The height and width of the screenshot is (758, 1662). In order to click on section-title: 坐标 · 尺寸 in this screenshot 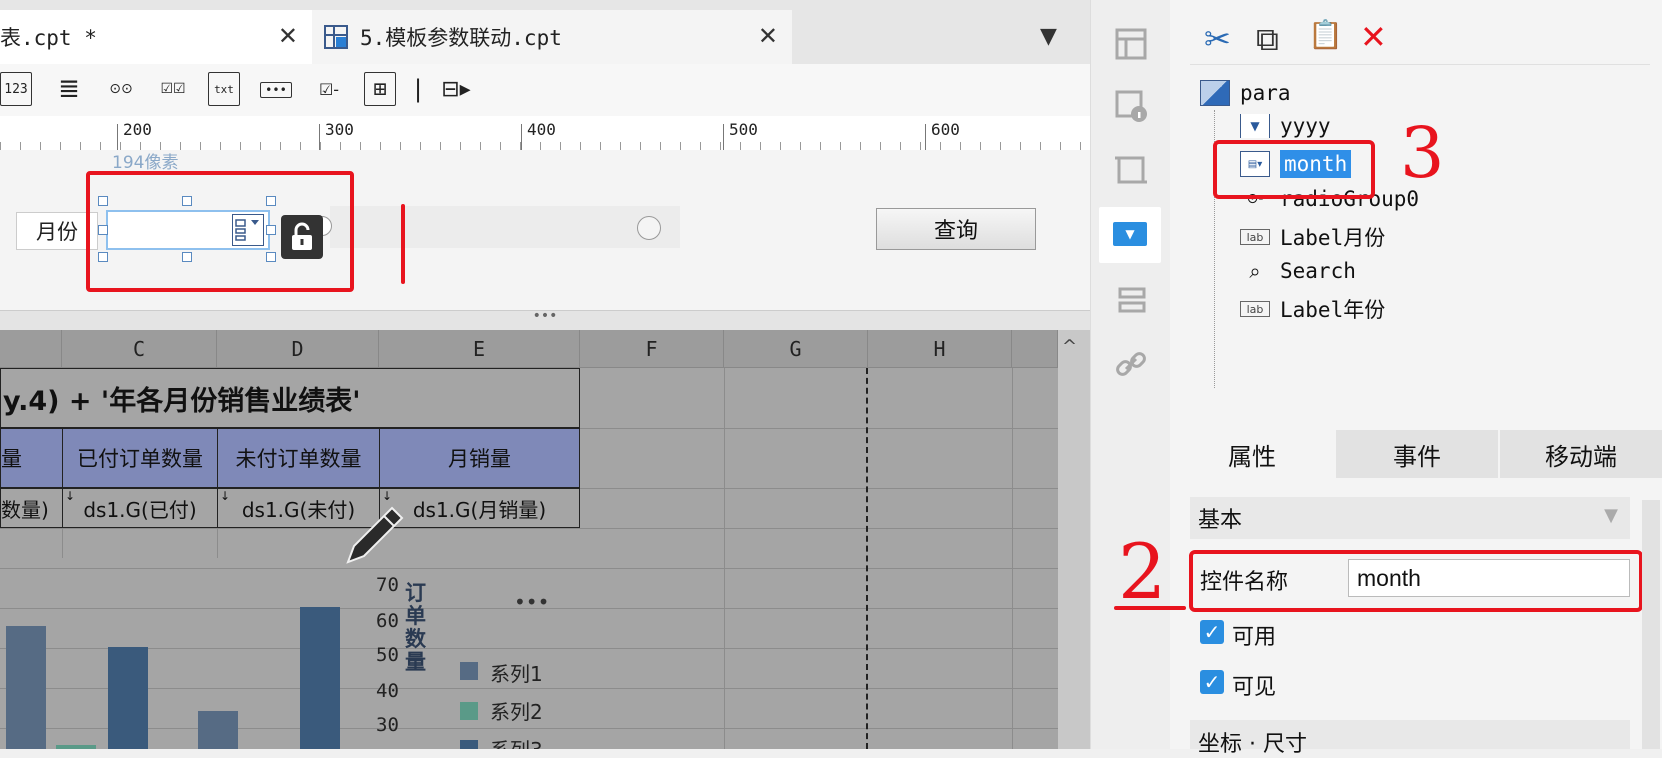, I will do `click(1252, 744)`.